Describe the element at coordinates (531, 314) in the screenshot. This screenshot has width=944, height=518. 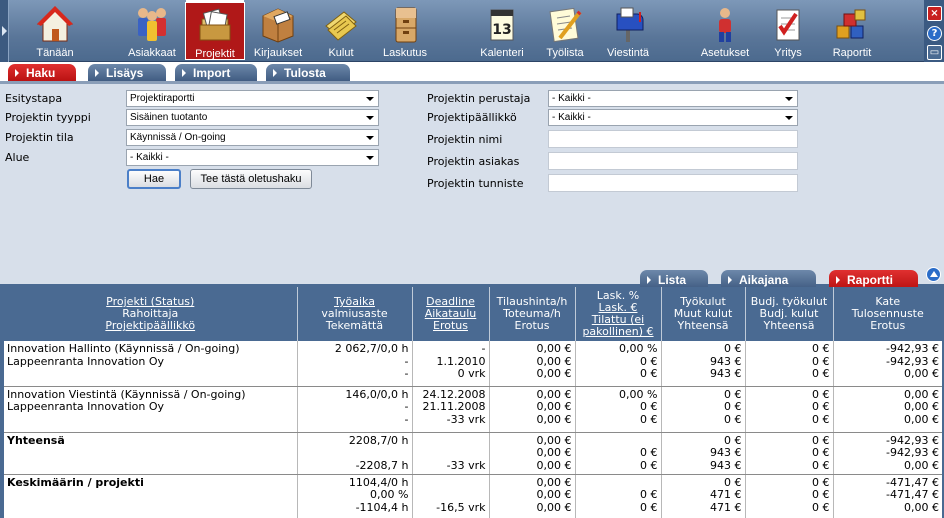
I see `header-tilaushinta: Tilaushinta/h Toteuma/h Erotus` at that location.